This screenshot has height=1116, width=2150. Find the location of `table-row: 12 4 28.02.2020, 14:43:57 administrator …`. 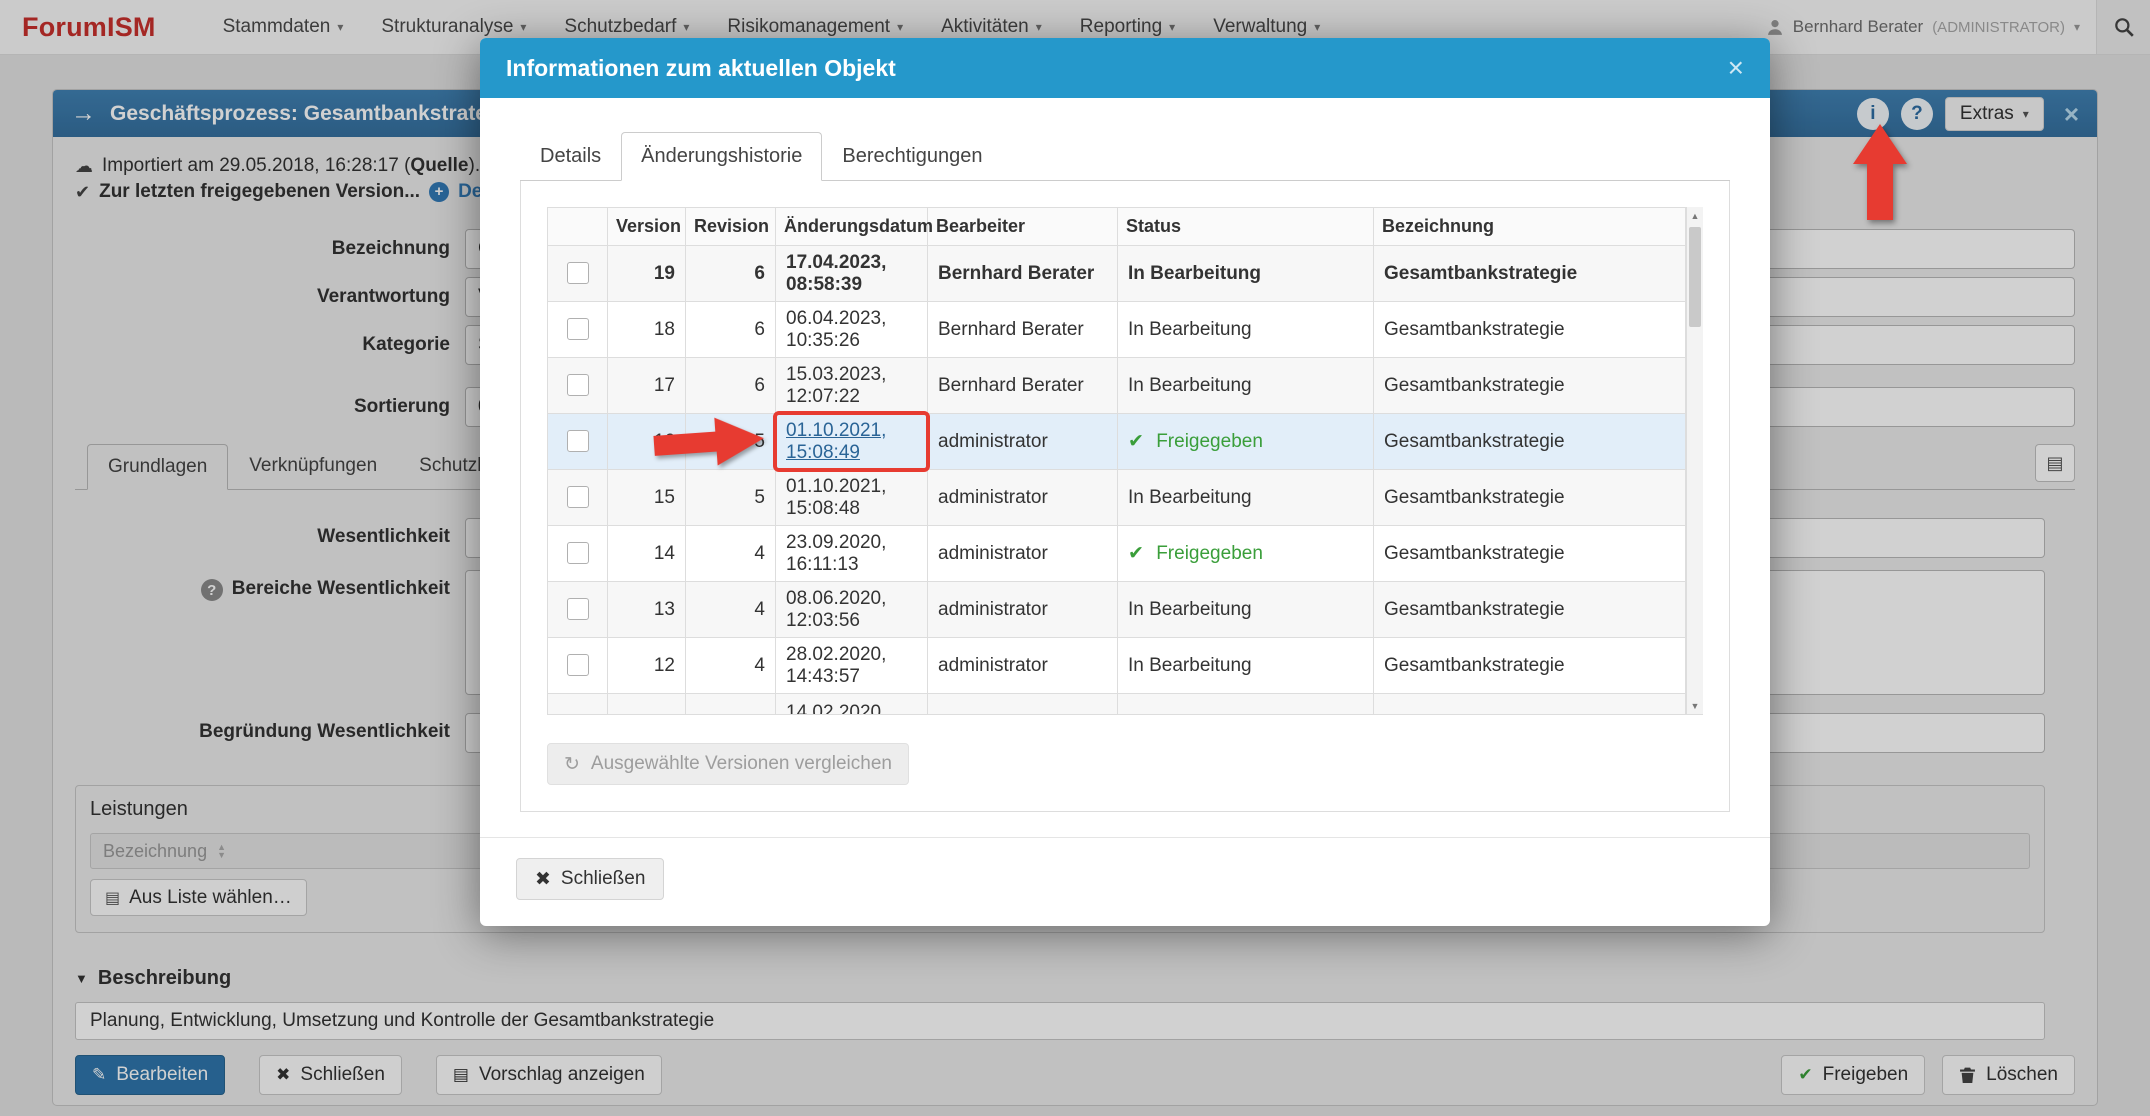

table-row: 12 4 28.02.2020, 14:43:57 administrator … is located at coordinates (1116, 665).